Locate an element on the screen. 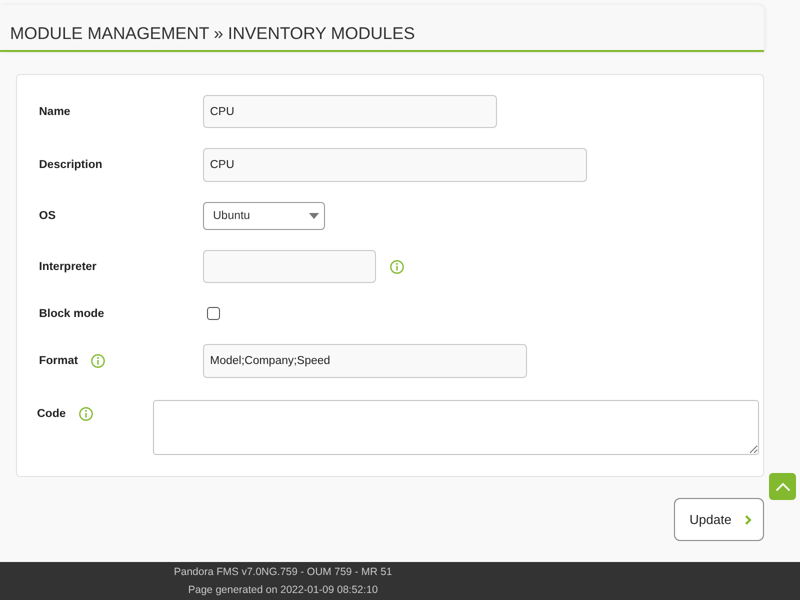 Image resolution: width=800 pixels, height=600 pixels. footer-text: Page generated on 2022-01-09 08:52:10 is located at coordinates (283, 590).